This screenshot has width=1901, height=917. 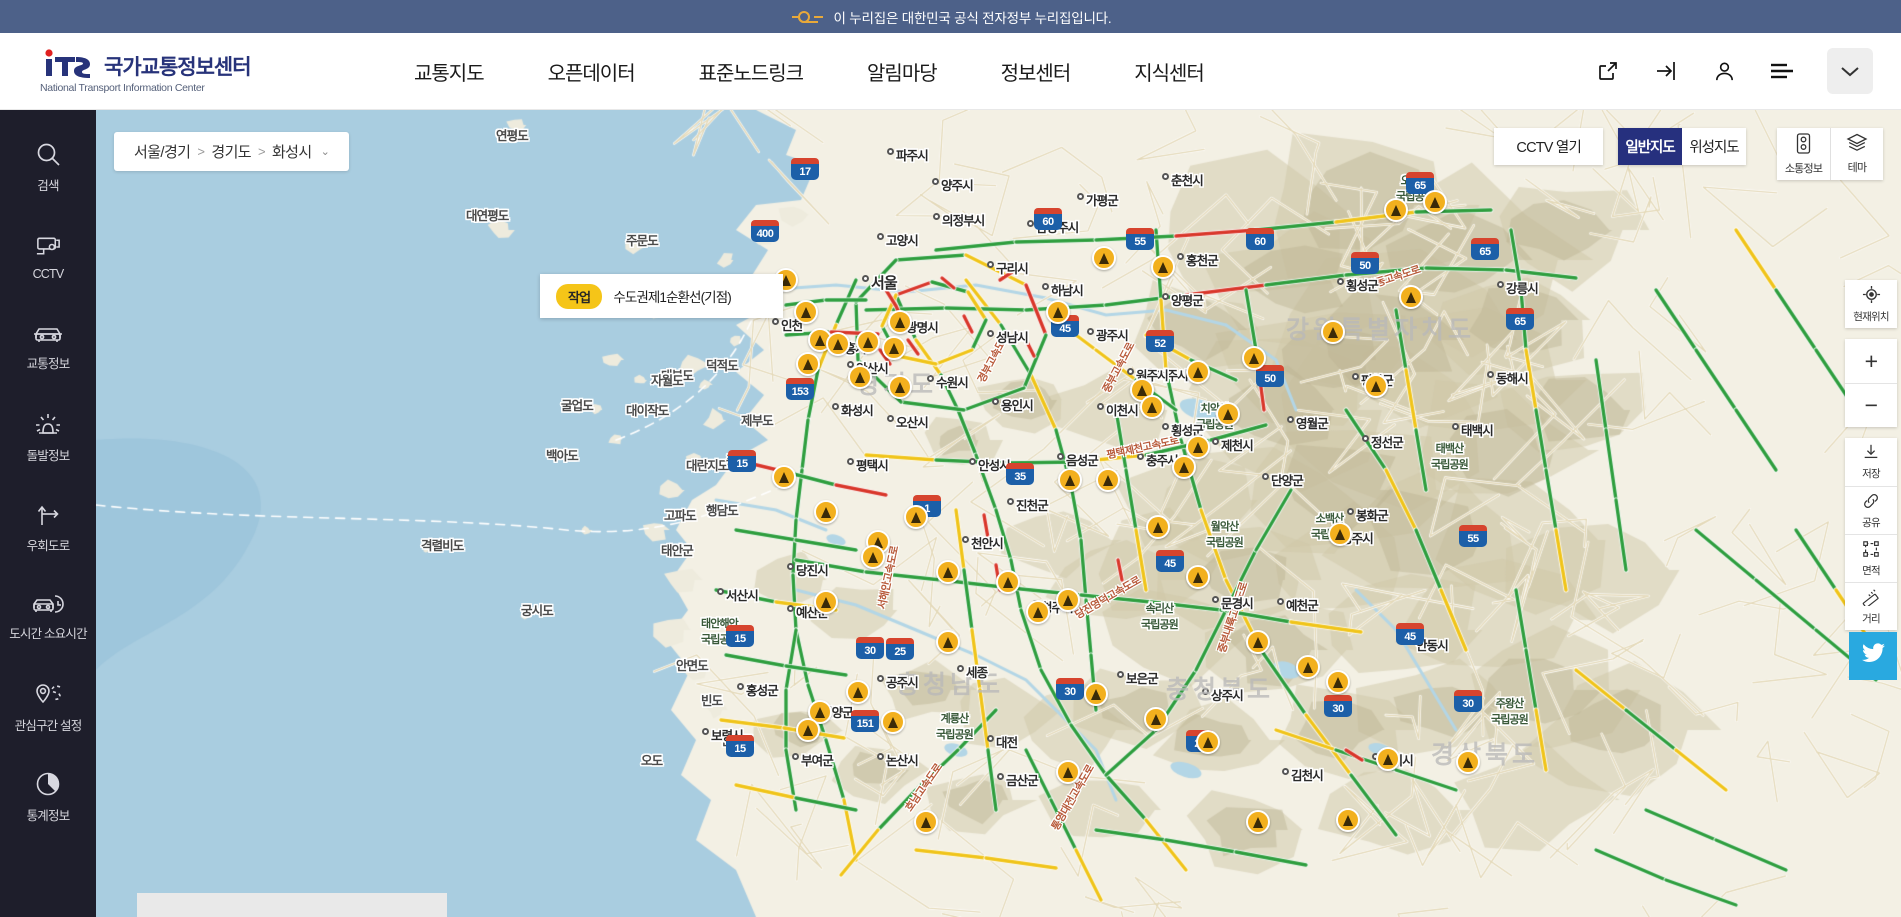 I want to click on map-type-satellite: 위성지도, so click(x=1714, y=146).